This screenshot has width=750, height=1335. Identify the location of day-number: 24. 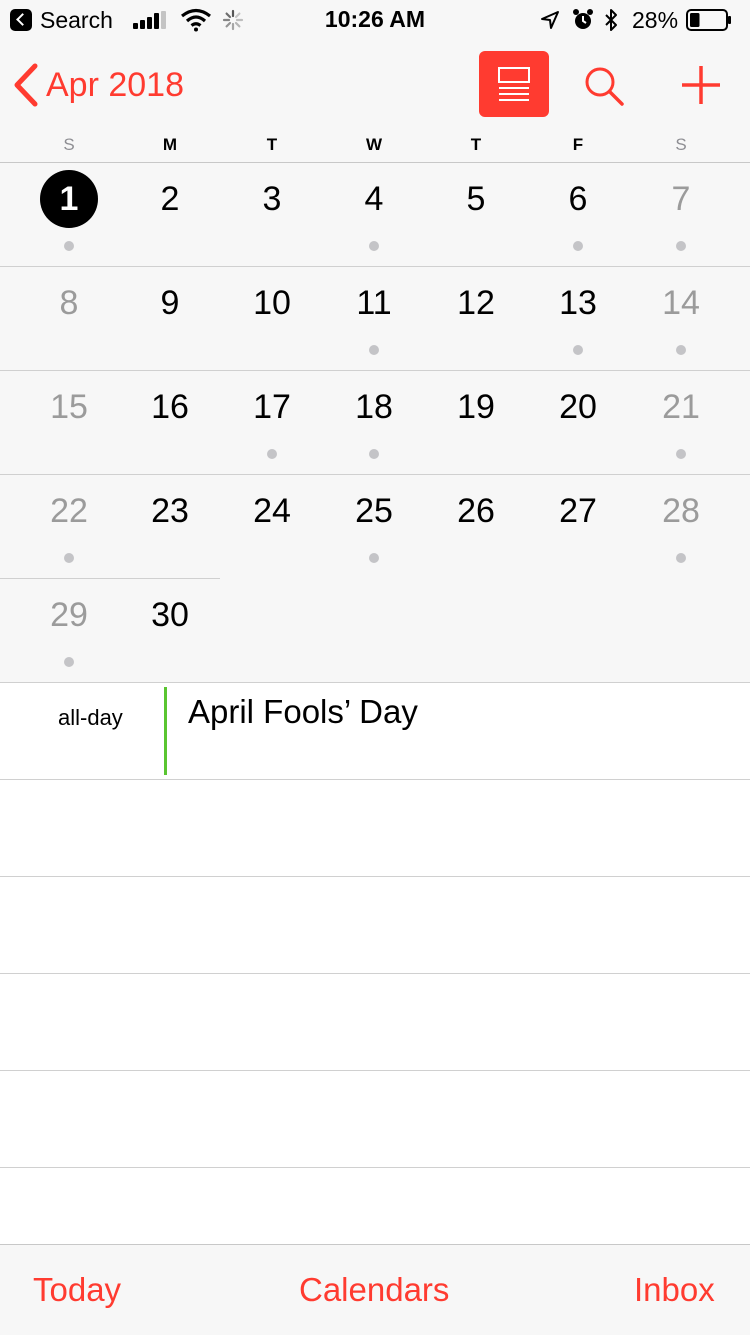
(272, 511).